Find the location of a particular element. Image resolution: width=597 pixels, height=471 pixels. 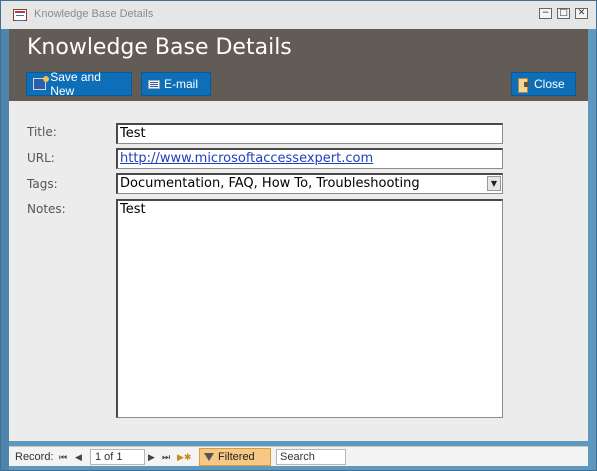

access-form-icon is located at coordinates (20, 15).